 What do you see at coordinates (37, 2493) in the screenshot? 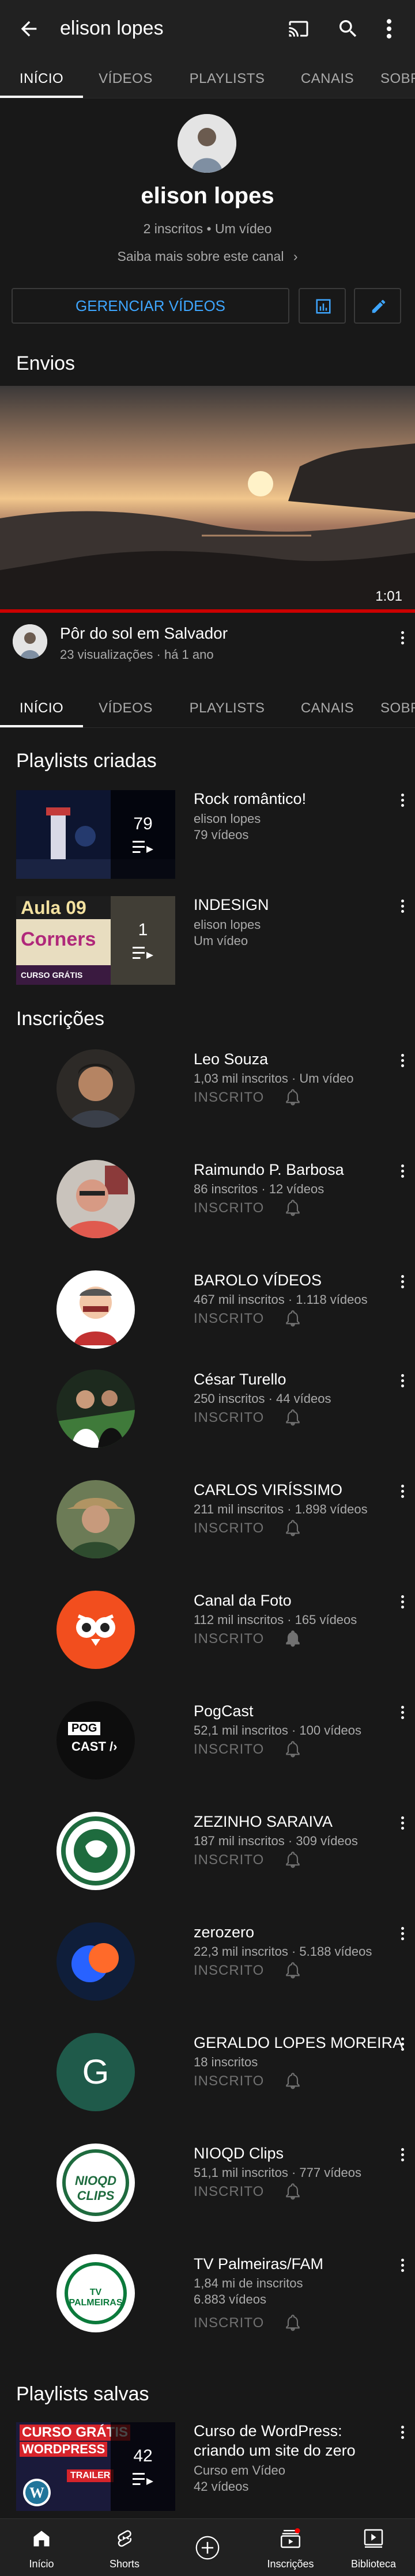
I see `wordpress-logo-icon: W` at bounding box center [37, 2493].